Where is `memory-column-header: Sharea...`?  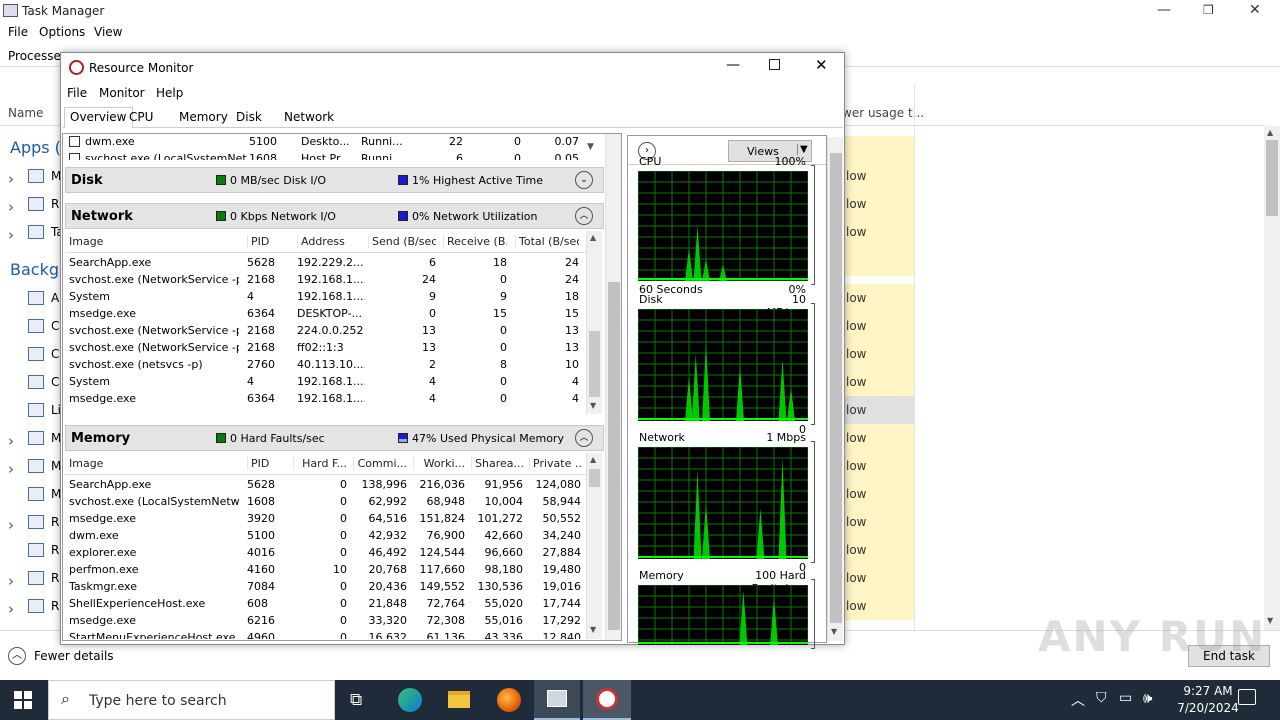
memory-column-header: Sharea... is located at coordinates (497, 463).